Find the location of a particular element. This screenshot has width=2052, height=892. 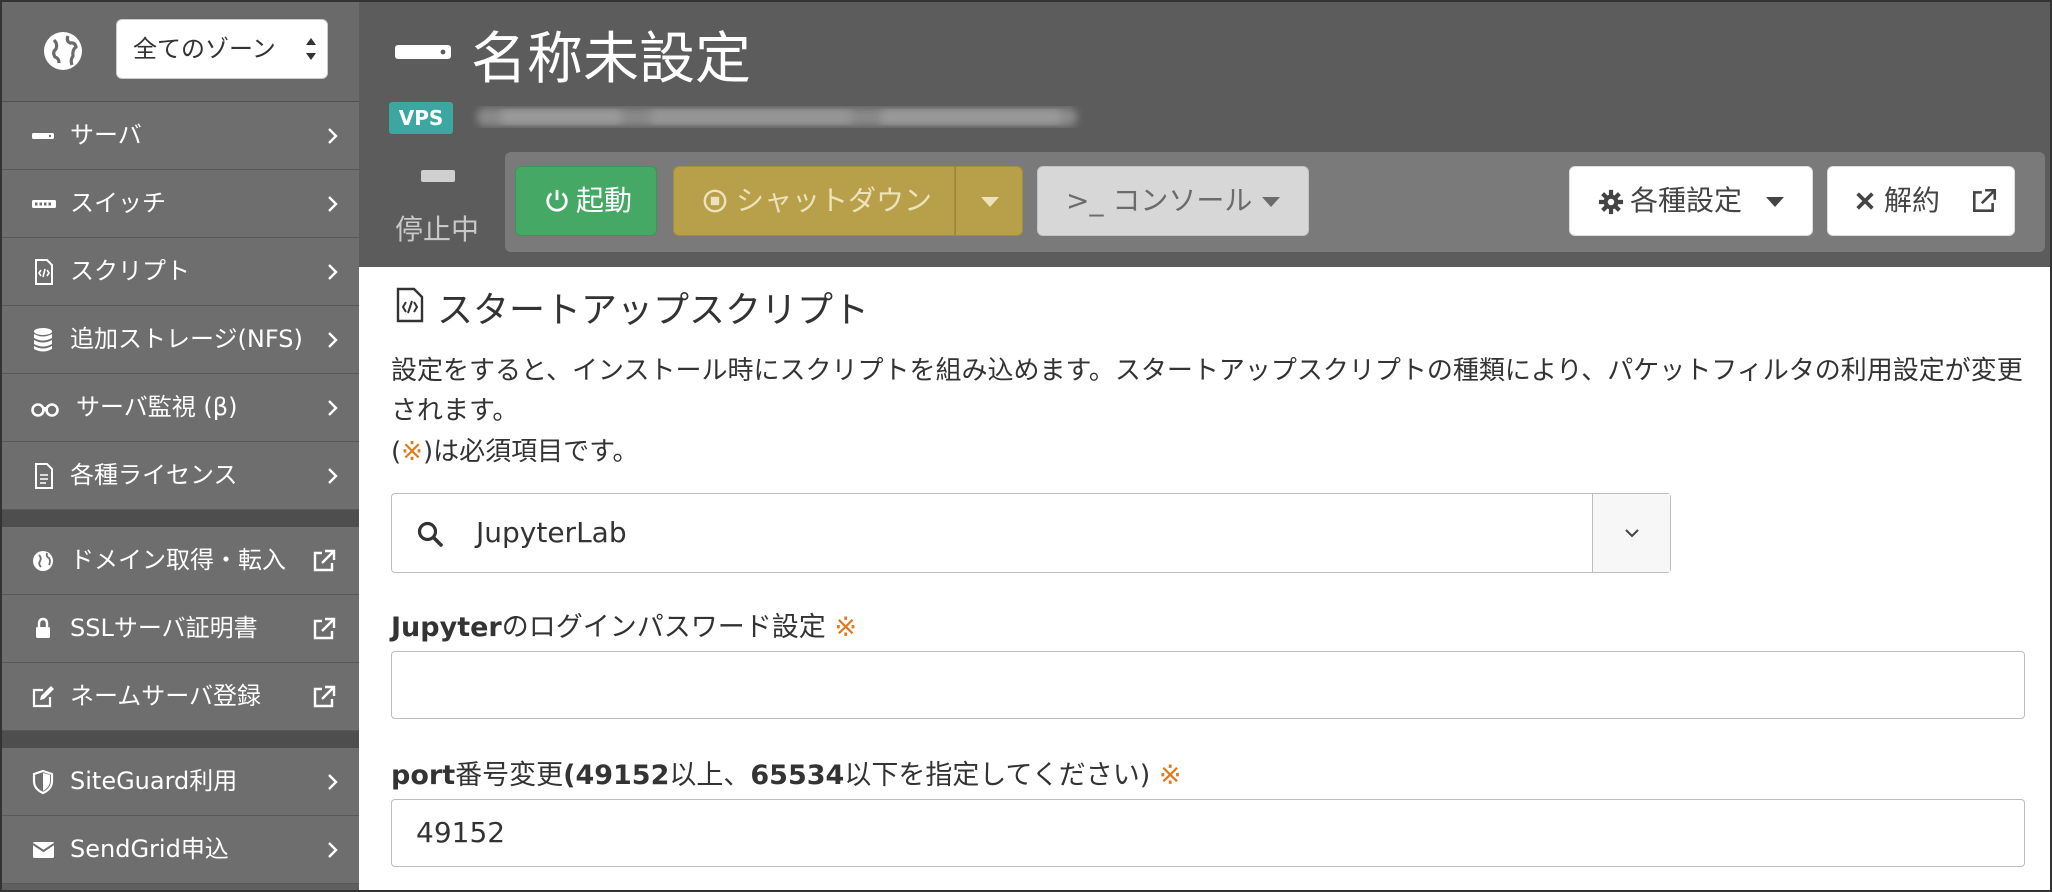

sidebar-item-sendgrid: SendGrid申込 is located at coordinates (180, 850).